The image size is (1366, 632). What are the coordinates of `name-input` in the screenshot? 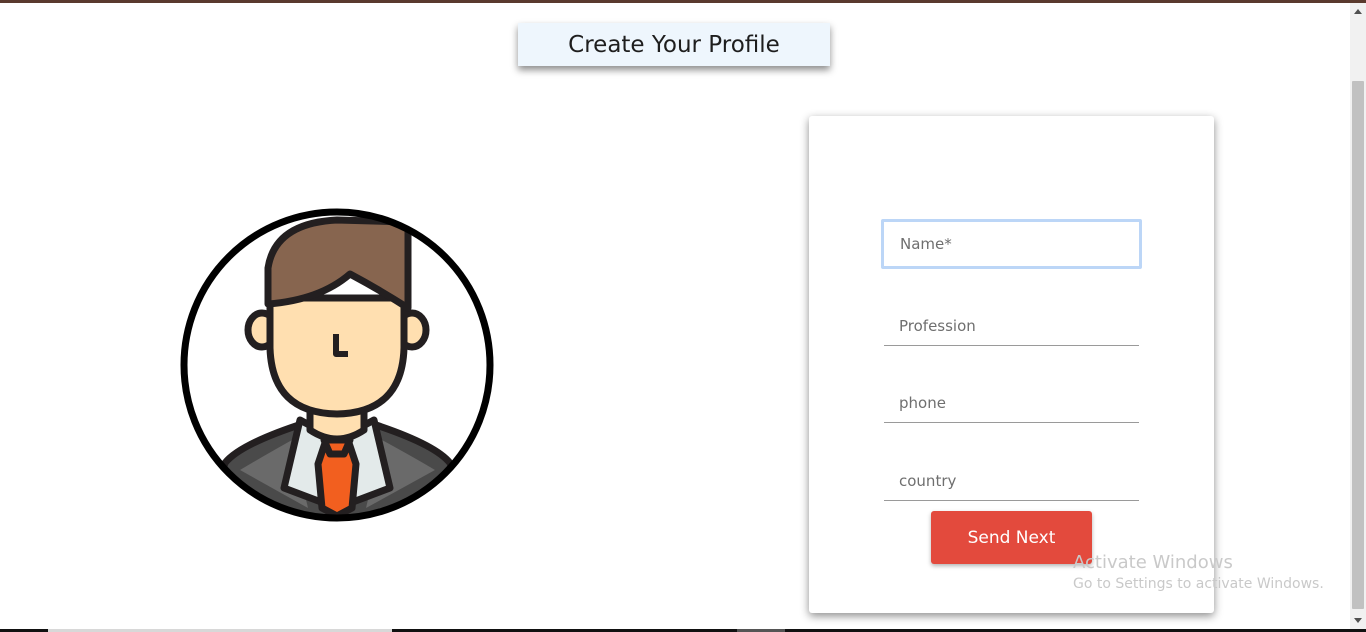 It's located at (1011, 244).